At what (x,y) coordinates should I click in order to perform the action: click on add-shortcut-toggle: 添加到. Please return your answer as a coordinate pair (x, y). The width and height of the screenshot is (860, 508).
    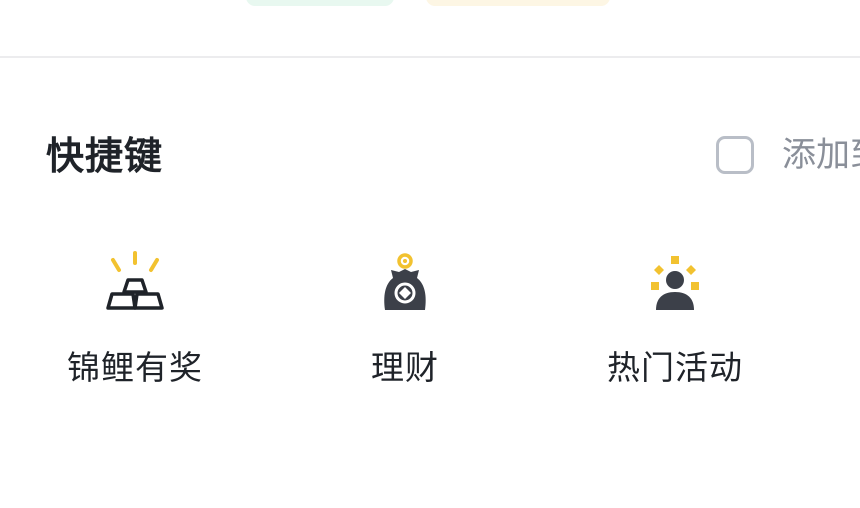
    Looking at the image, I should click on (788, 155).